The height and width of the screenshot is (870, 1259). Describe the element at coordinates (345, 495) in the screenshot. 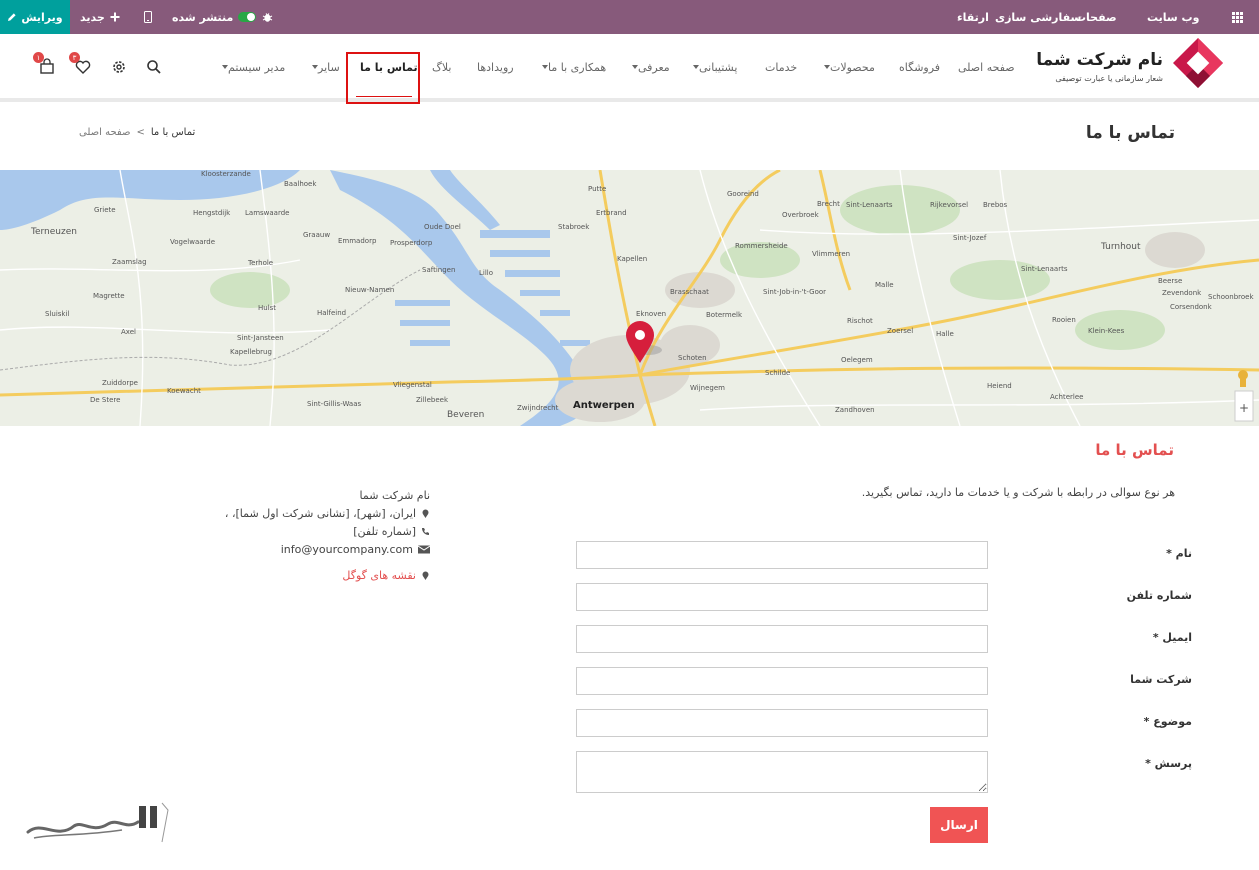

I see `company-name-line: نام شرکت شما` at that location.